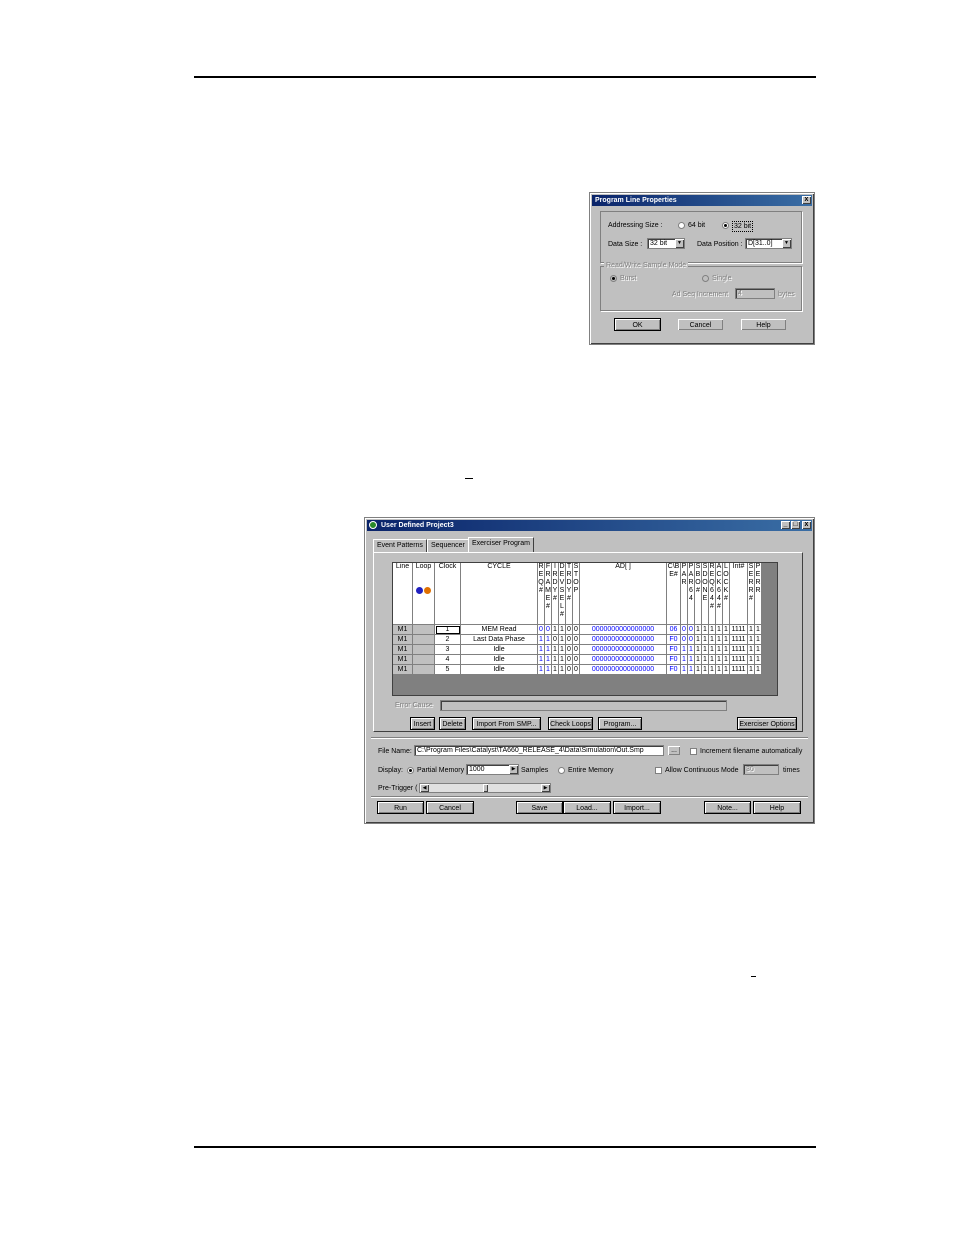 The width and height of the screenshot is (954, 1235). What do you see at coordinates (485, 788) in the screenshot?
I see `pretrigger-slider: ◀ ▶` at bounding box center [485, 788].